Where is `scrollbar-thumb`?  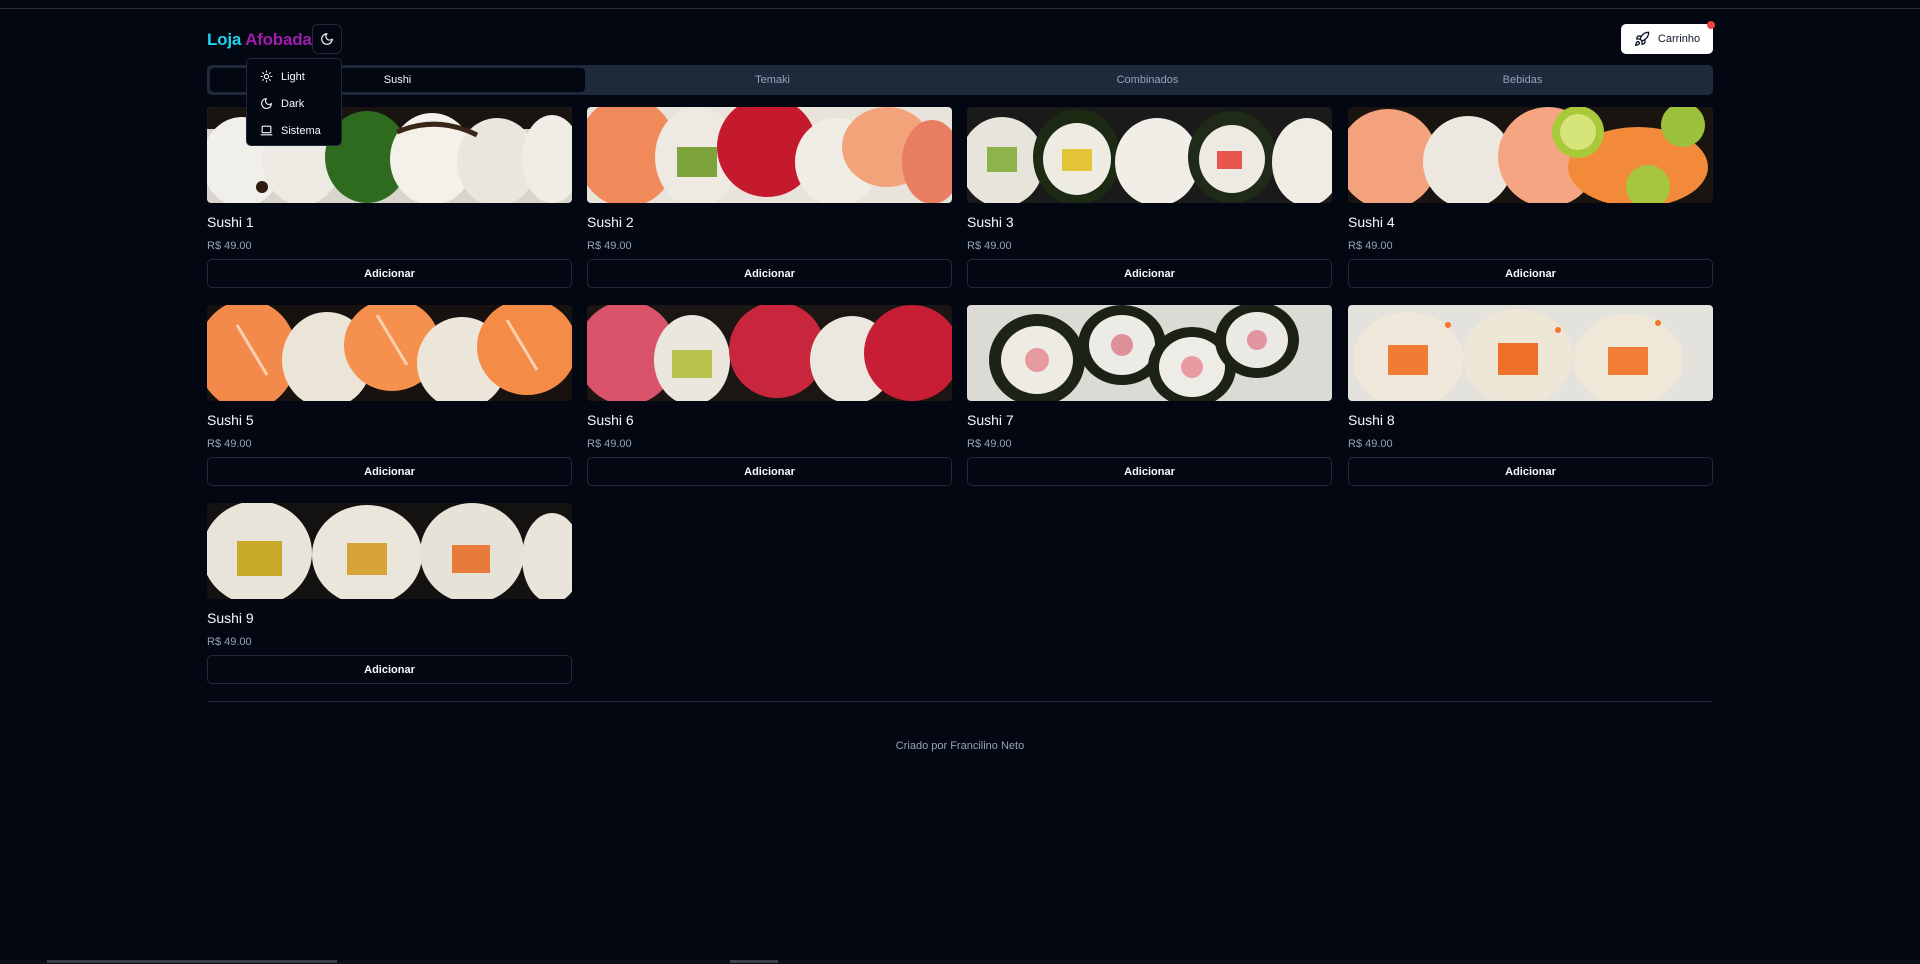
scrollbar-thumb is located at coordinates (192, 961).